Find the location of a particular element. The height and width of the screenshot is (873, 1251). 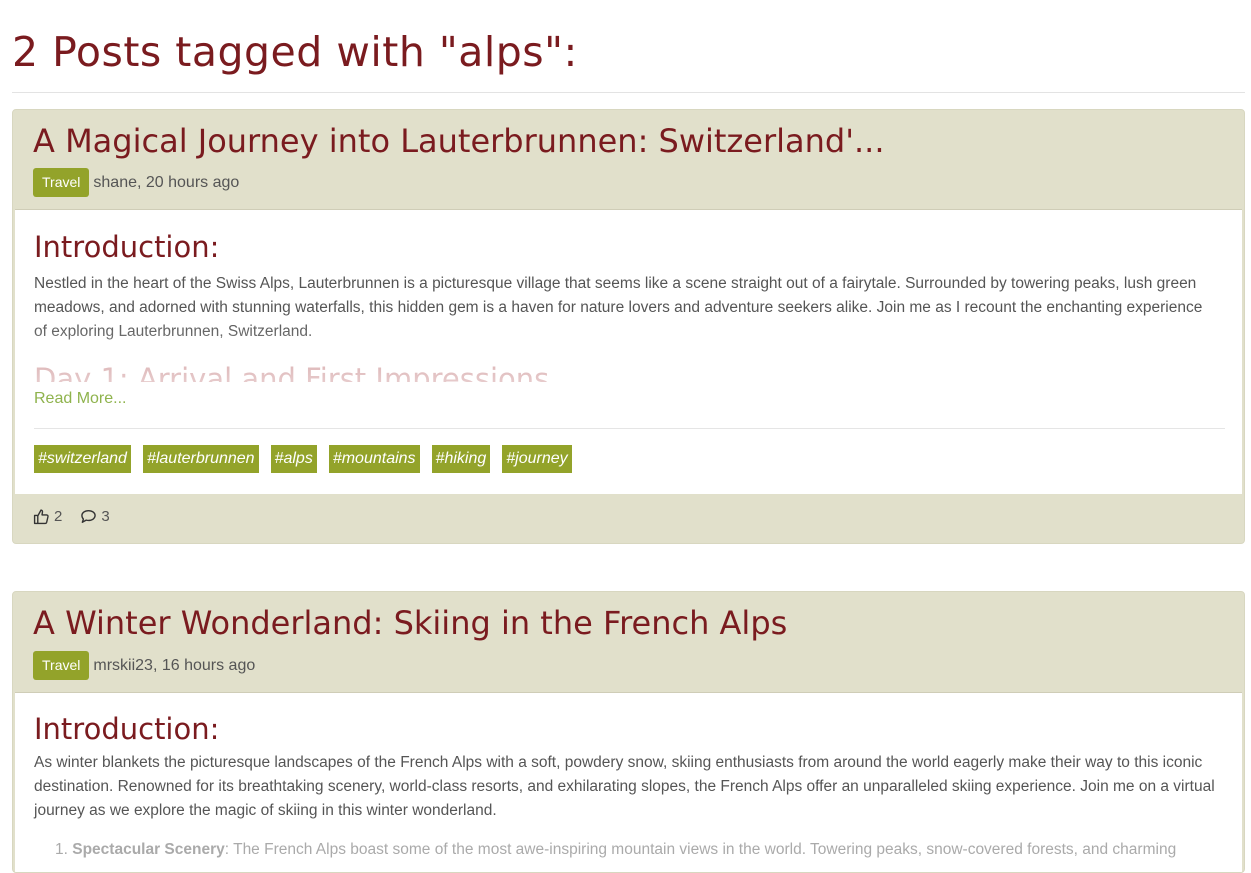

tag-link: #lauterbrunnen is located at coordinates (200, 459).